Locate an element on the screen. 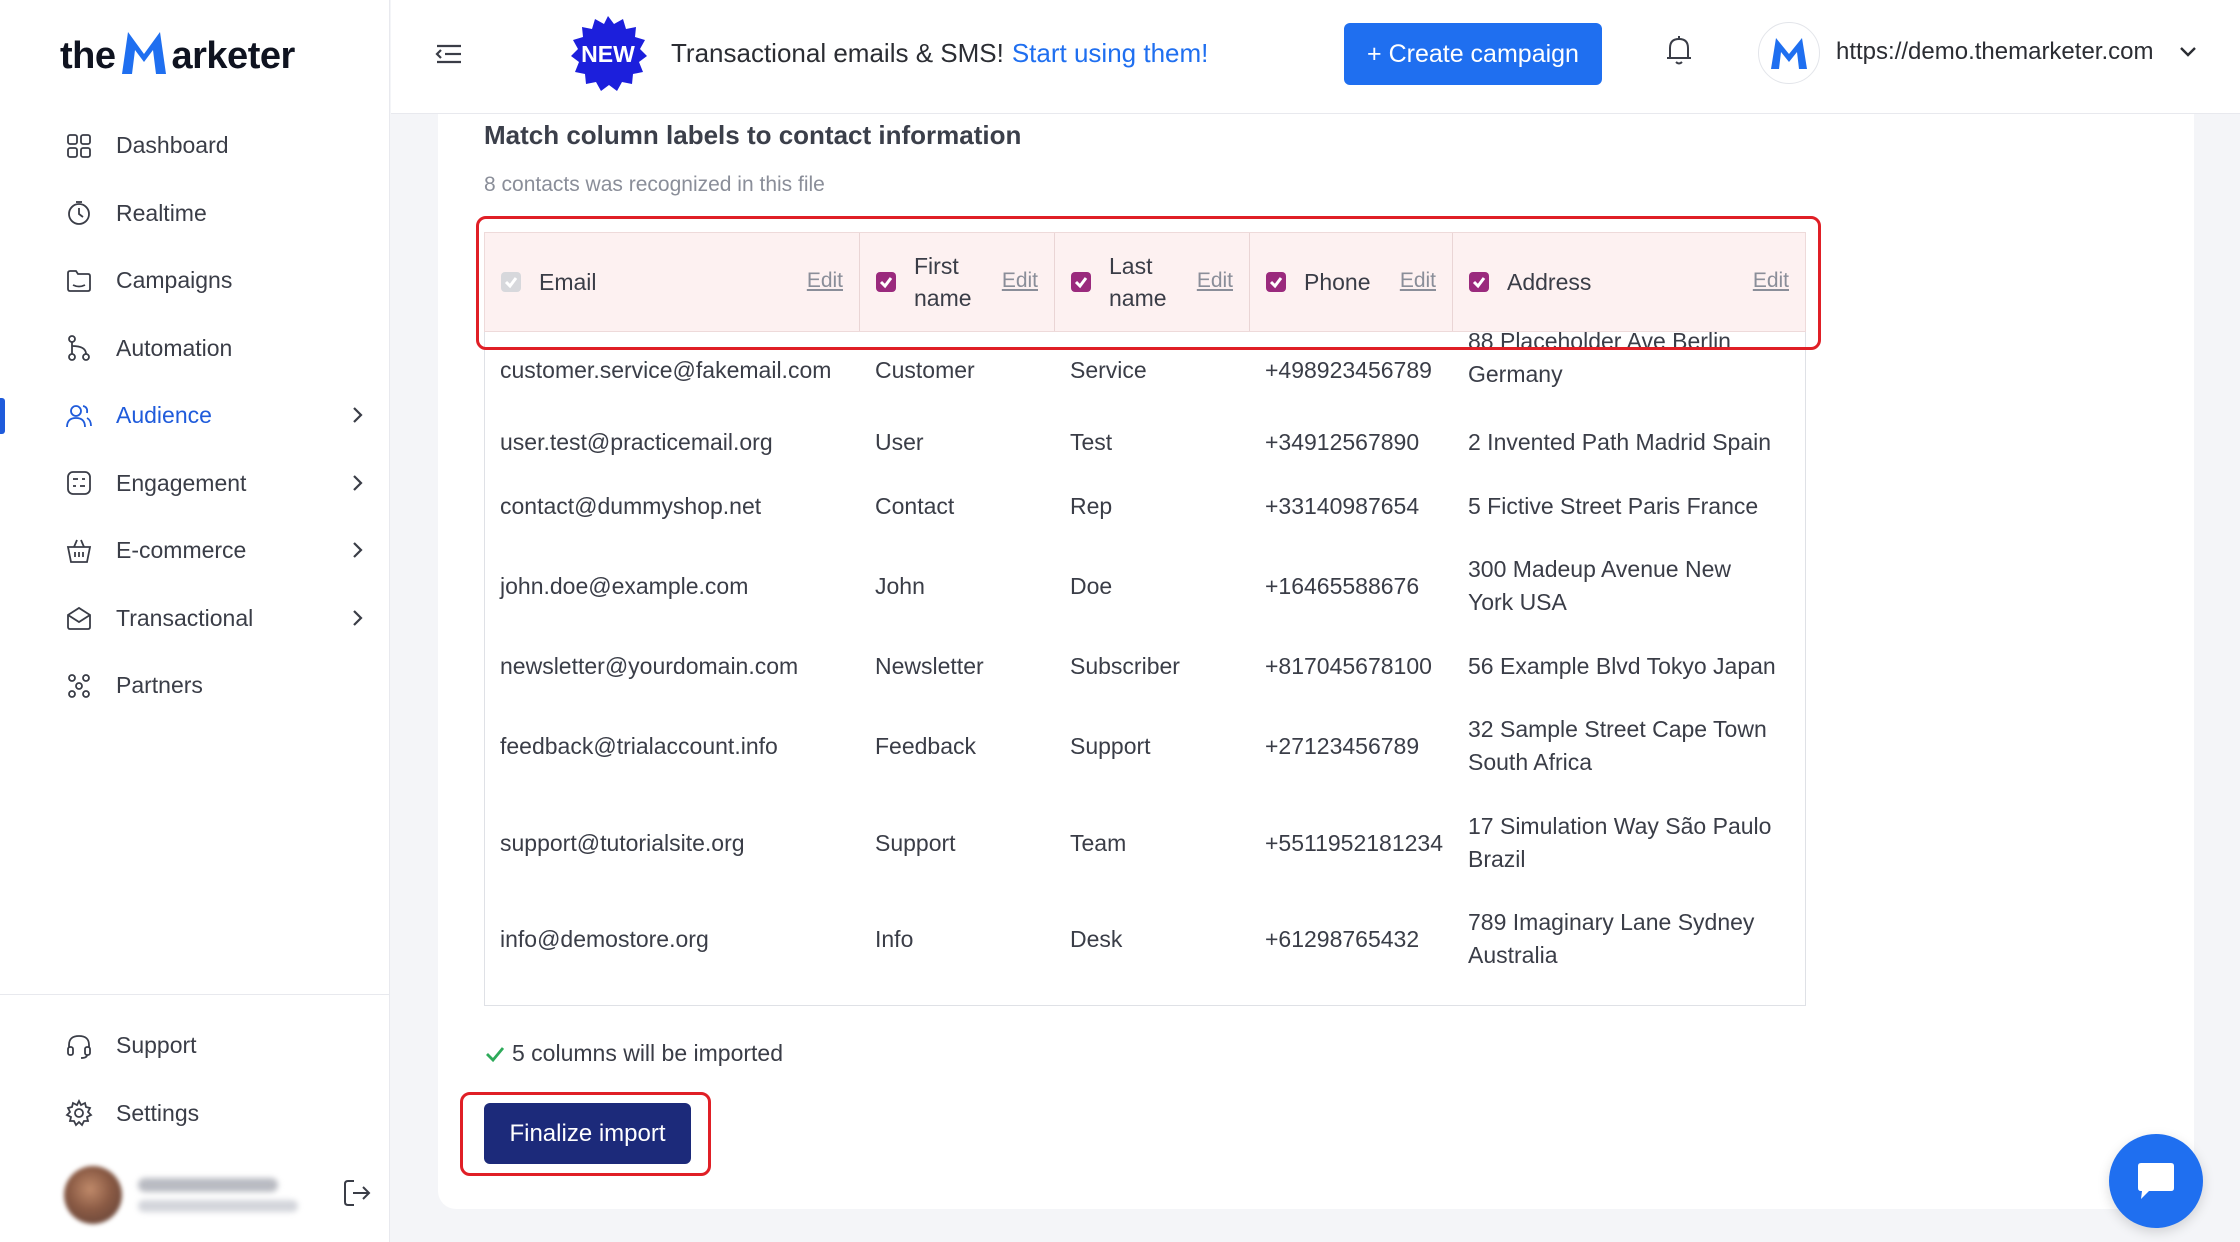  cell-first-name: John is located at coordinates (900, 585).